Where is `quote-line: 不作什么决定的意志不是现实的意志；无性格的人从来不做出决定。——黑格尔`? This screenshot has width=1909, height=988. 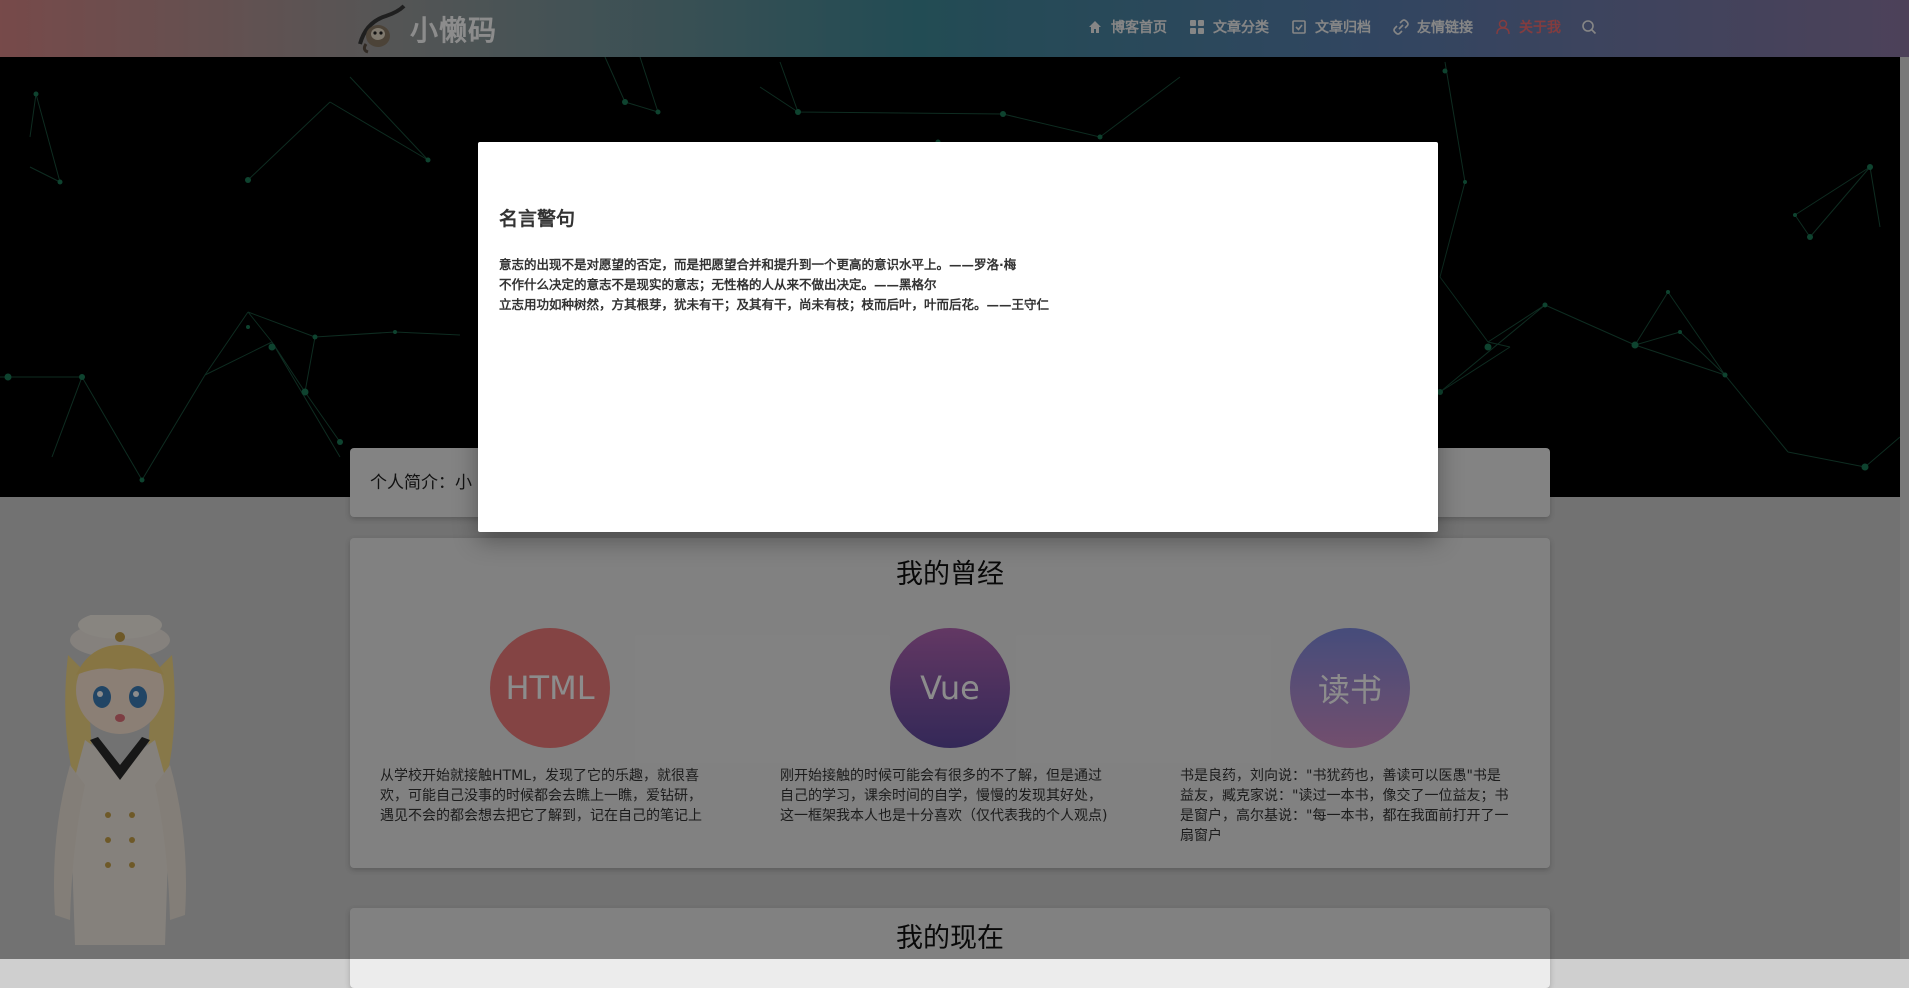 quote-line: 不作什么决定的意志不是现实的意志；无性格的人从来不做出决定。——黑格尔 is located at coordinates (718, 284).